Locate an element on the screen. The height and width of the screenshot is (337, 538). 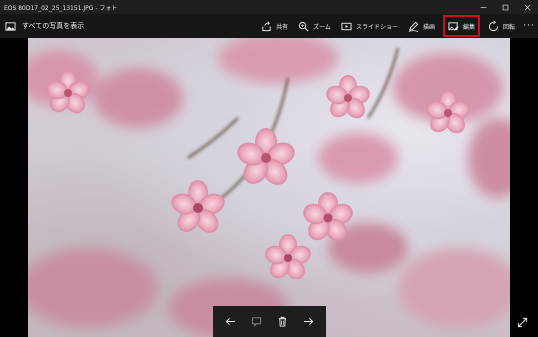
close-icon is located at coordinates (527, 7).